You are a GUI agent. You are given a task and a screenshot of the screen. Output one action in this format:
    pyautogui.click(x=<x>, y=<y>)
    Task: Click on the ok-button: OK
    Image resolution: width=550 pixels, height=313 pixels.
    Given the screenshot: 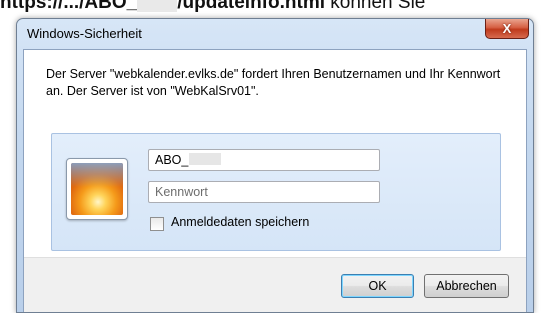 What is the action you would take?
    pyautogui.click(x=377, y=286)
    